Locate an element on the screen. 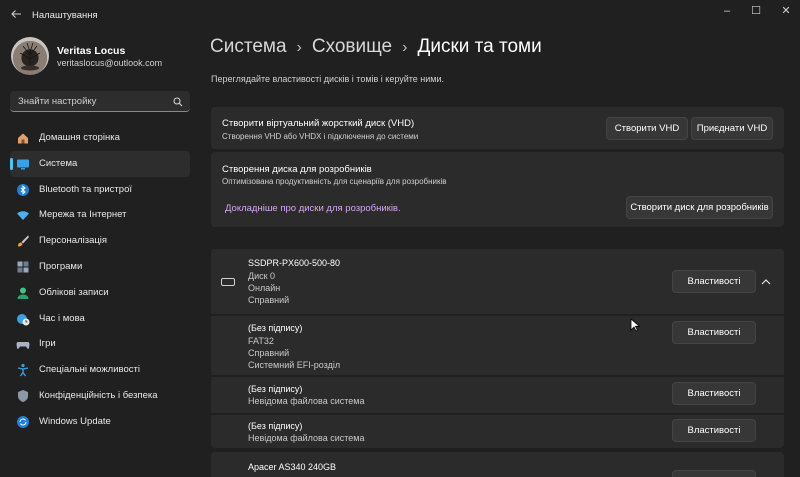  mouse-cursor-icon is located at coordinates (635, 326).